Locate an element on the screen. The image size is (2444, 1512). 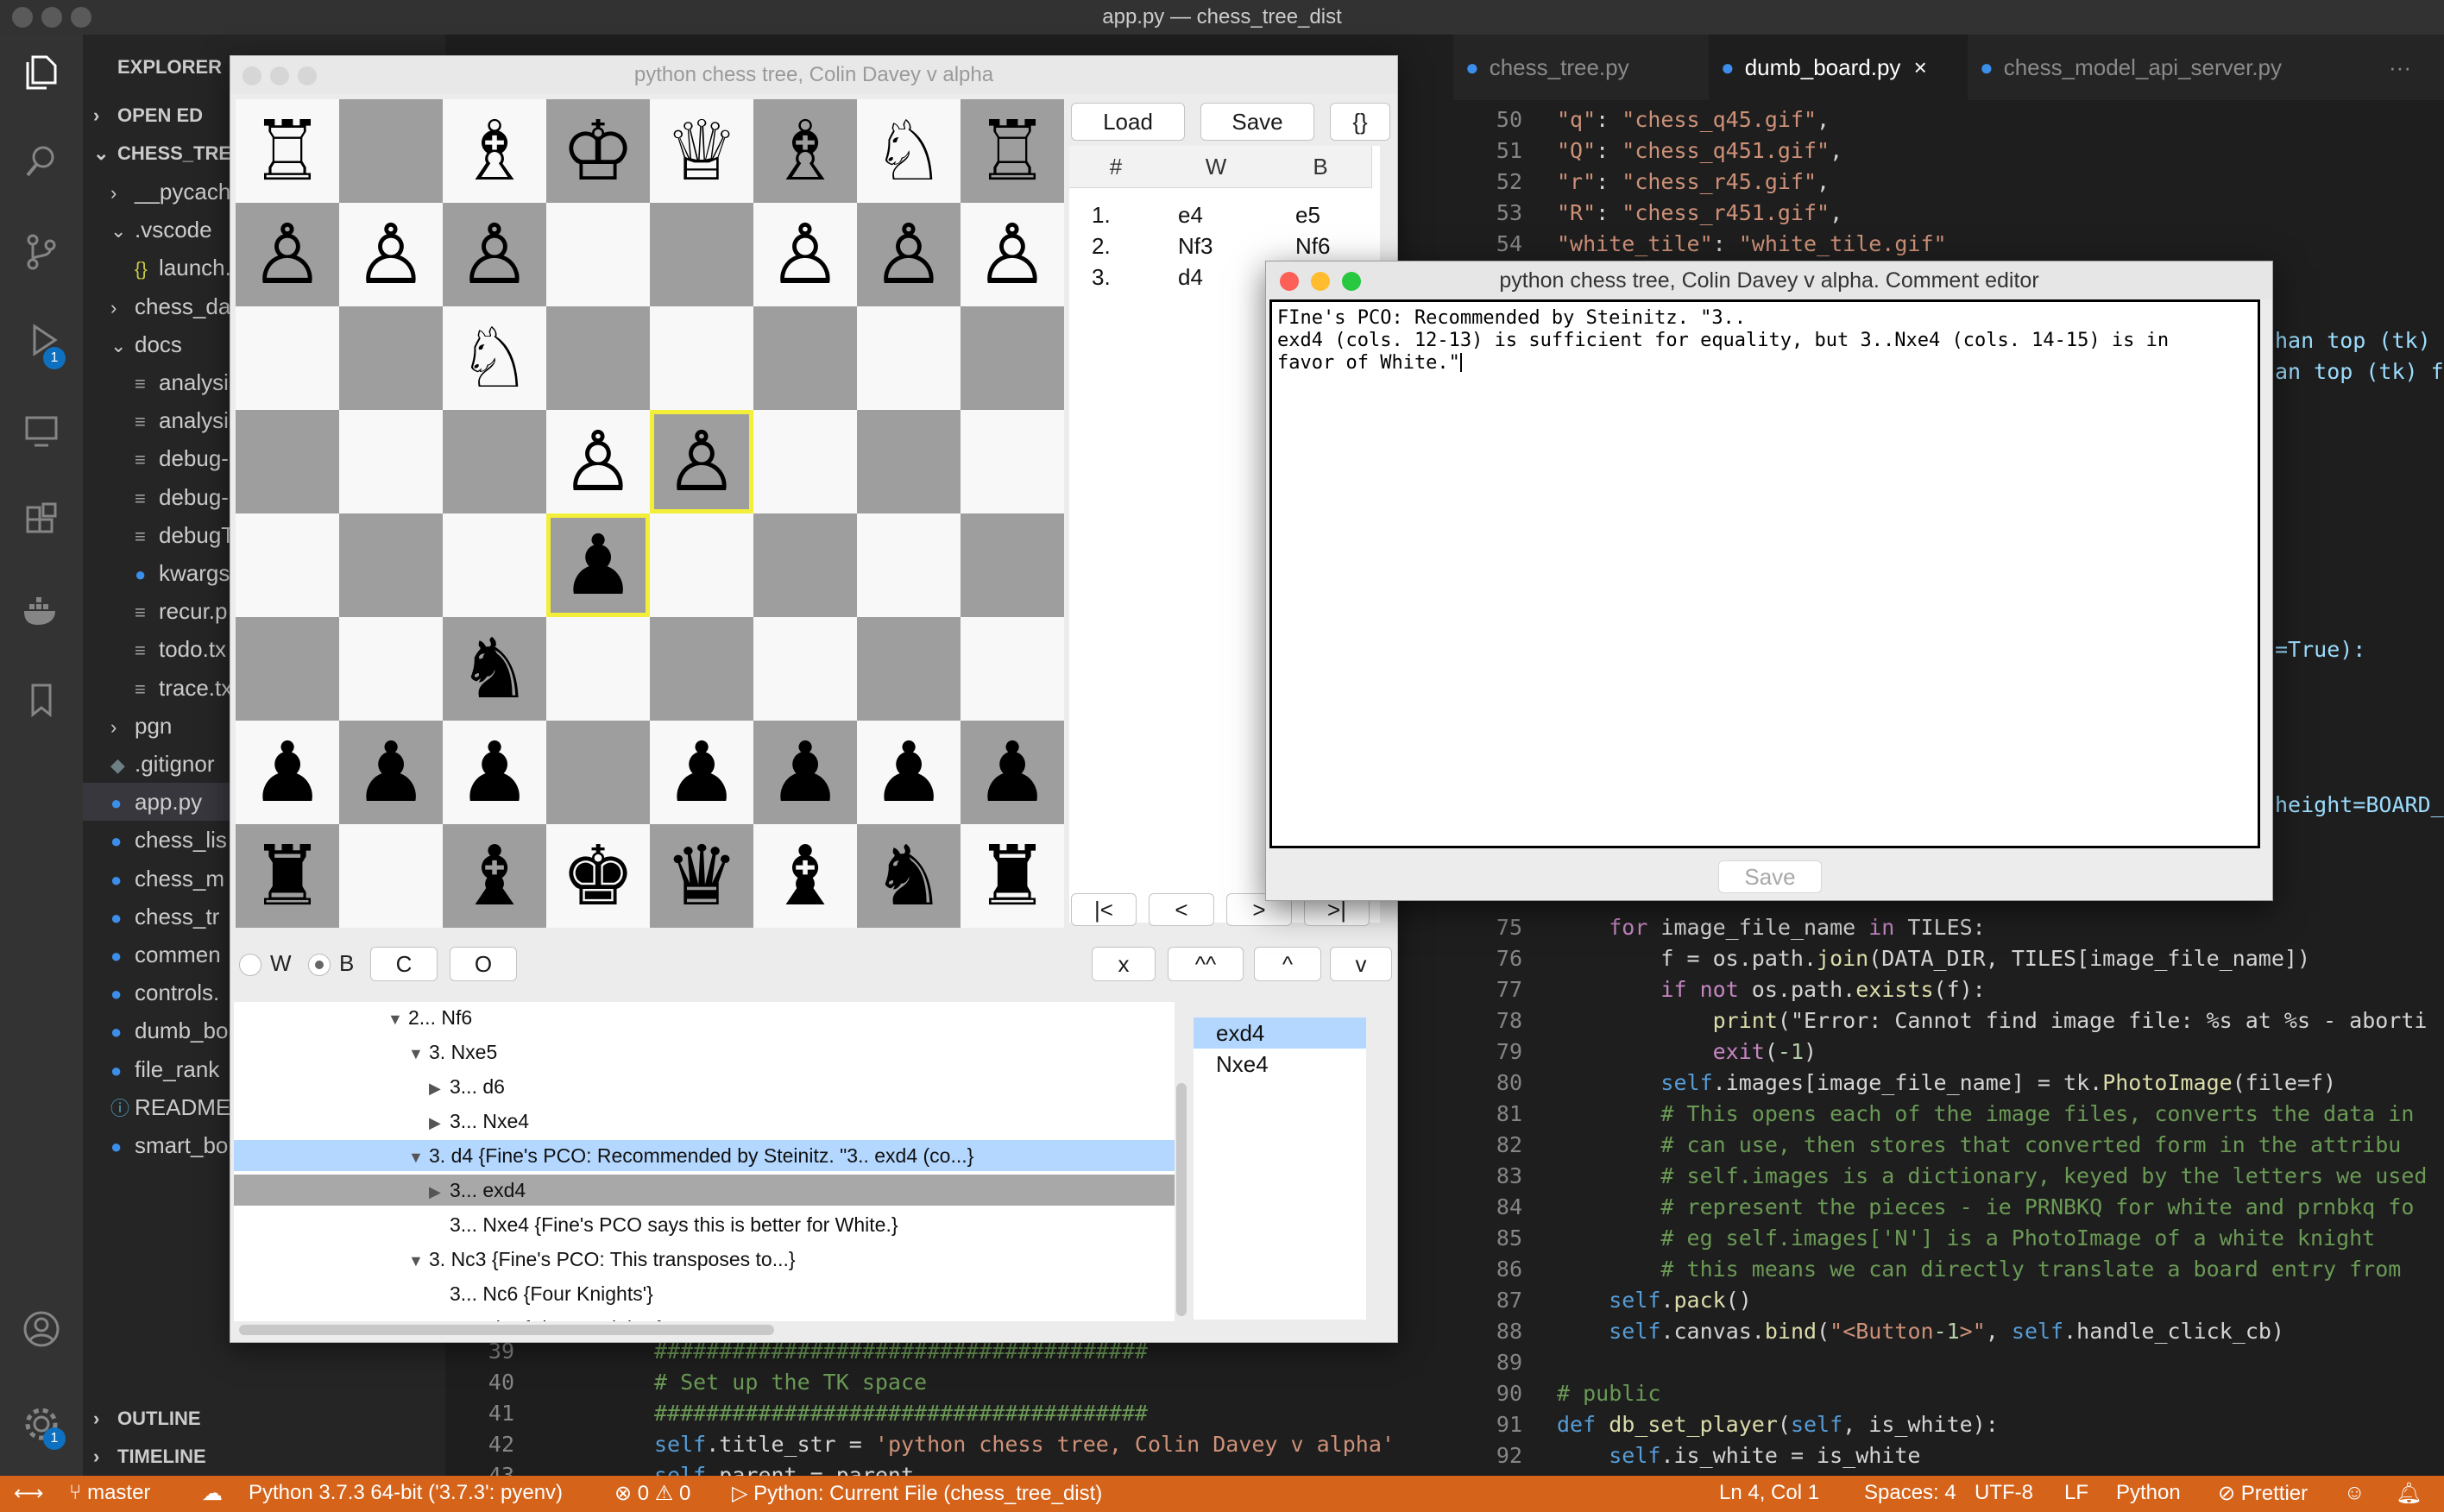
open-editors-section: › OPEN ED is located at coordinates (148, 116).